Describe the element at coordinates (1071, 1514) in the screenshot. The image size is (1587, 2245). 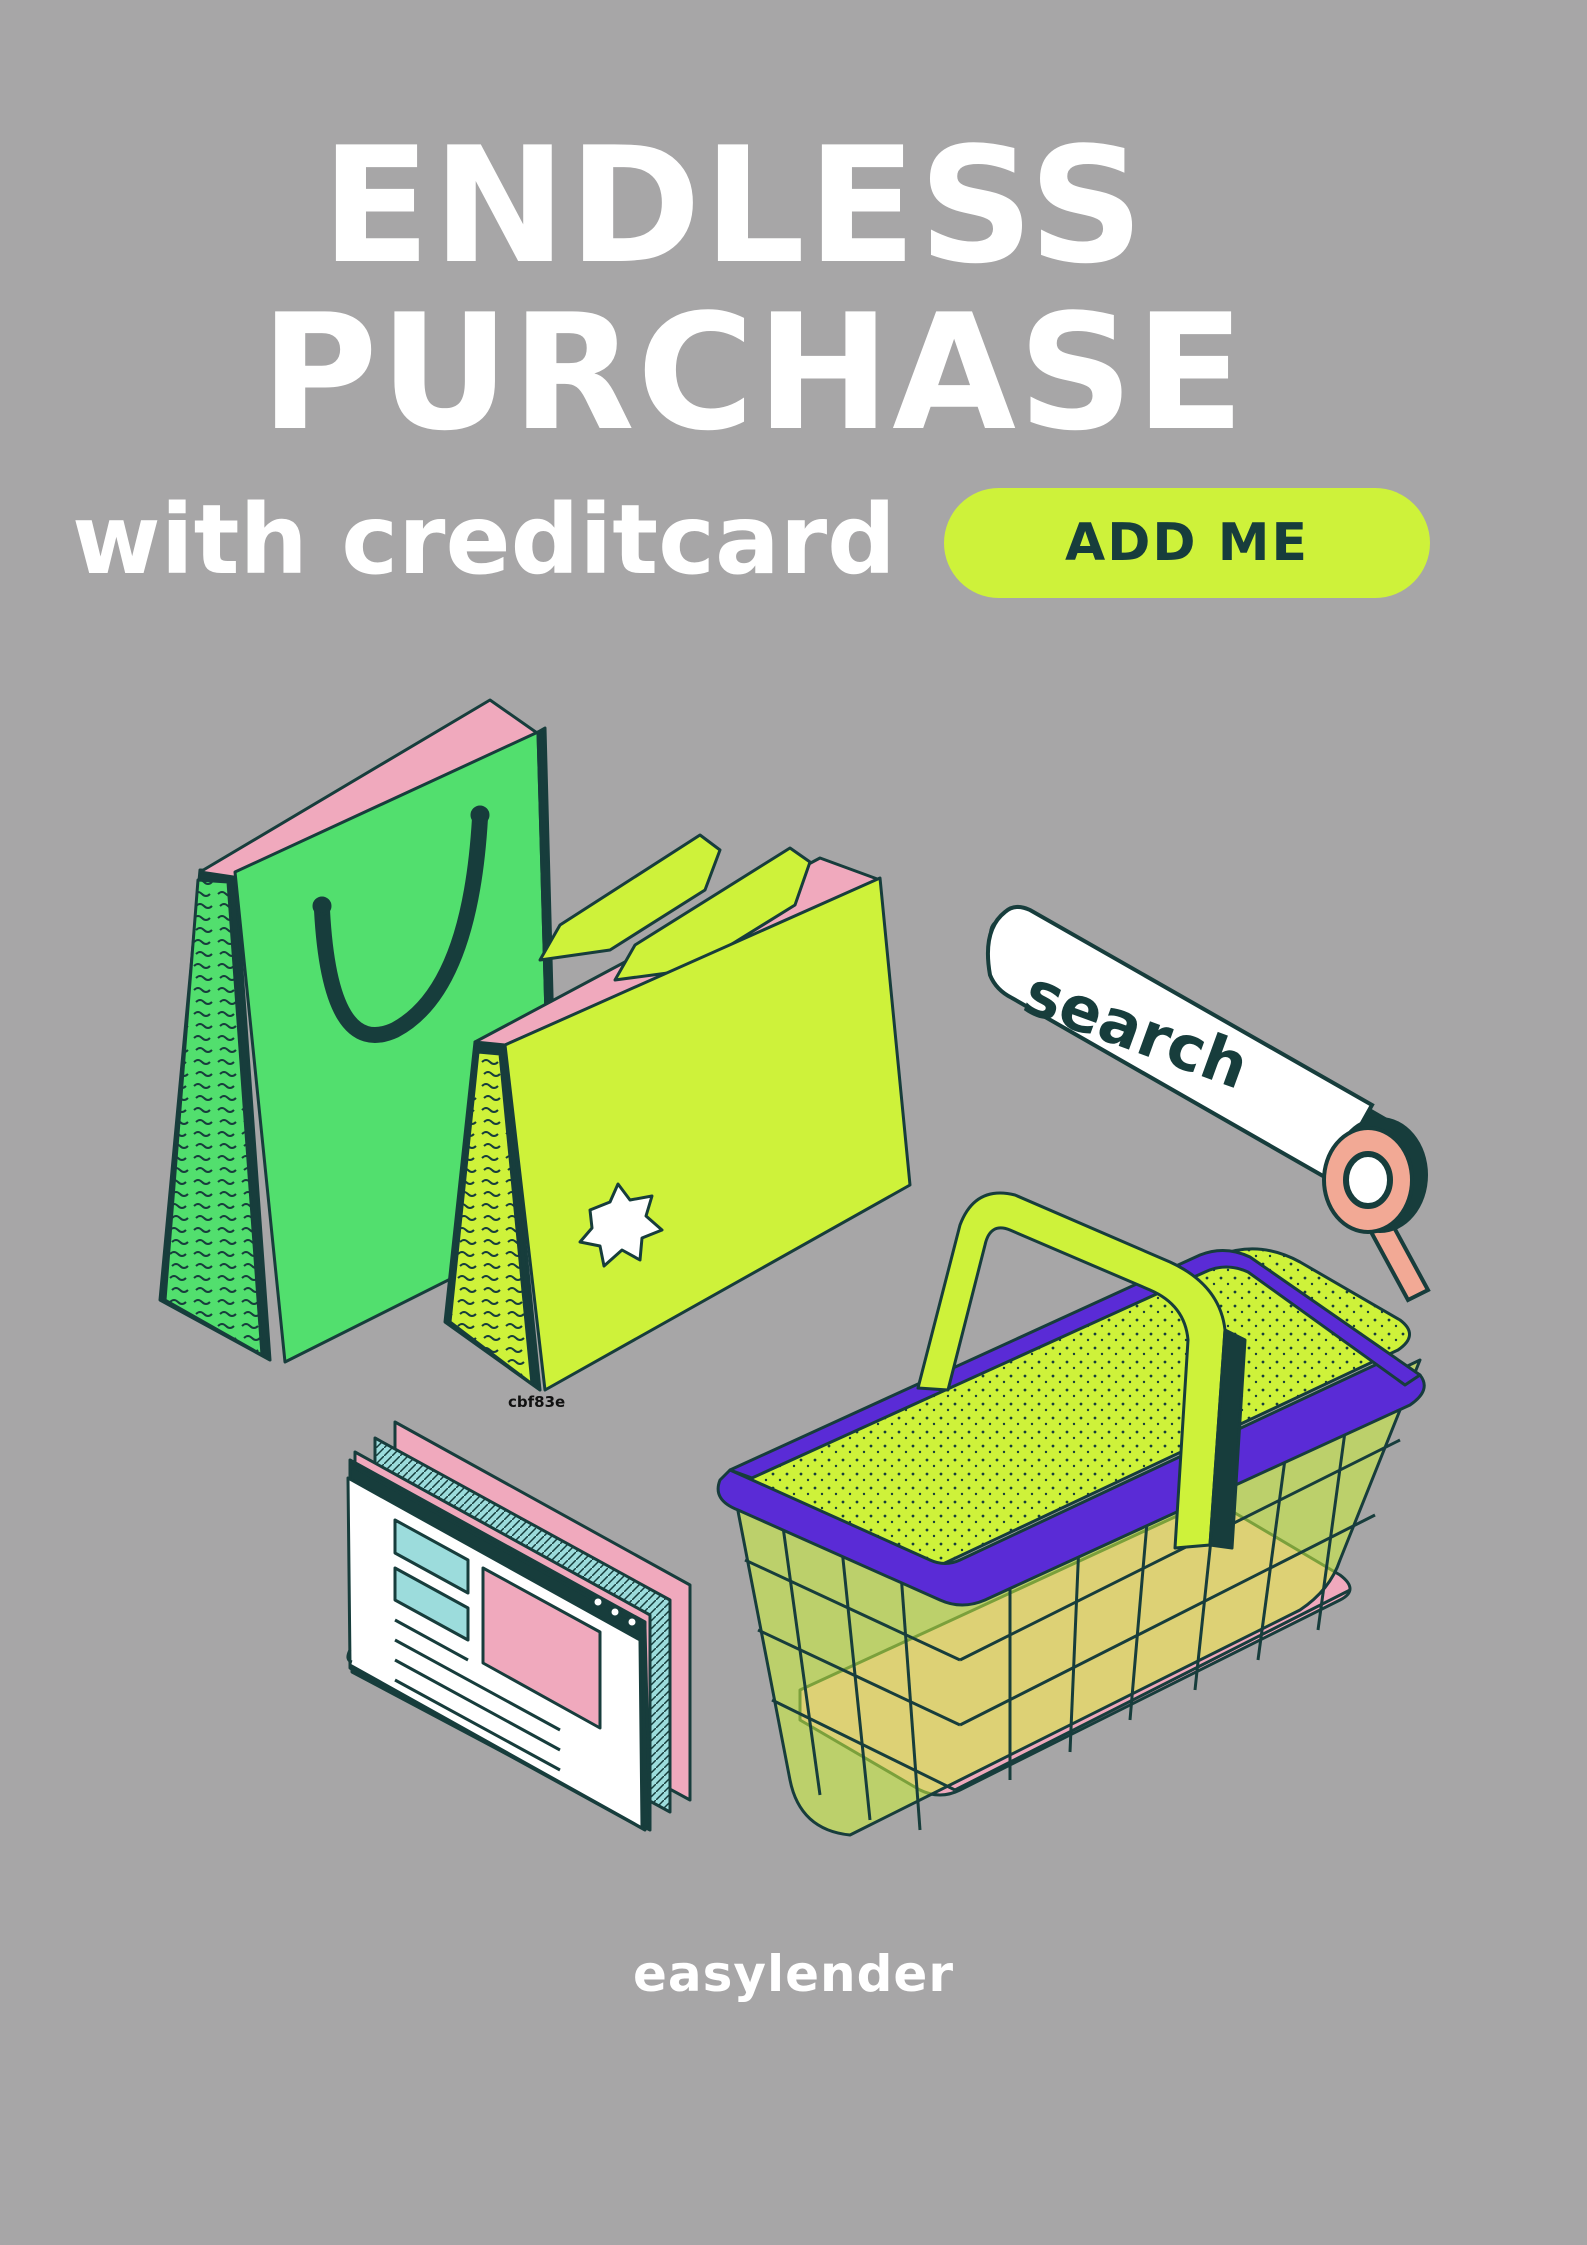
I see `shopping-basket-icon` at that location.